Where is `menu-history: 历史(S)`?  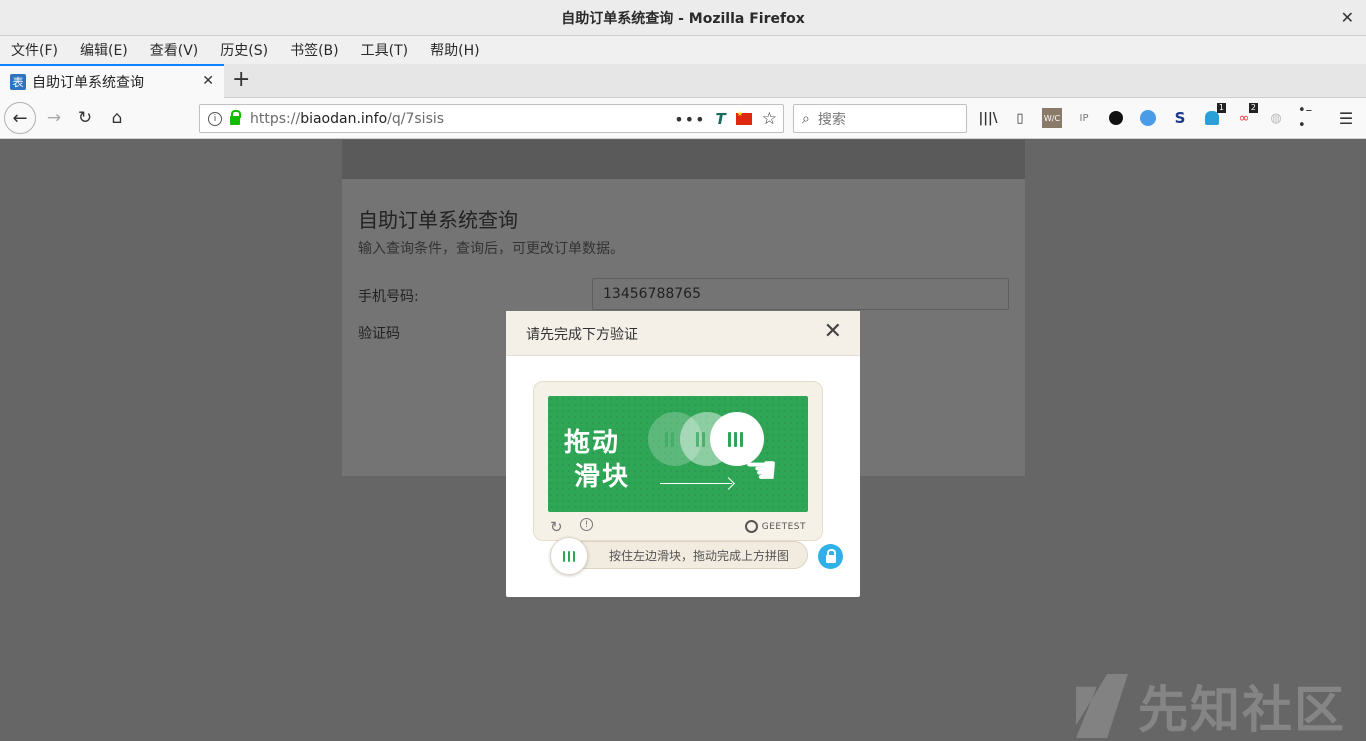 menu-history: 历史(S) is located at coordinates (244, 50).